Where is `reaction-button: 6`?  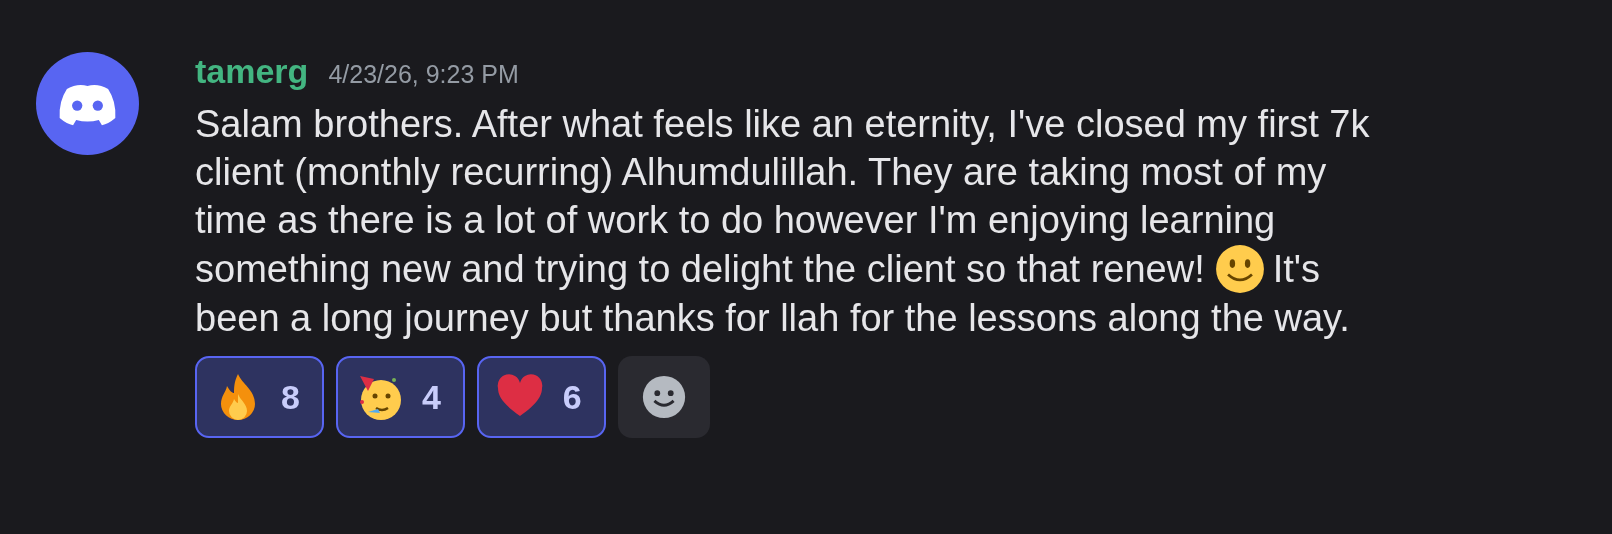
reaction-button: 6 is located at coordinates (541, 397).